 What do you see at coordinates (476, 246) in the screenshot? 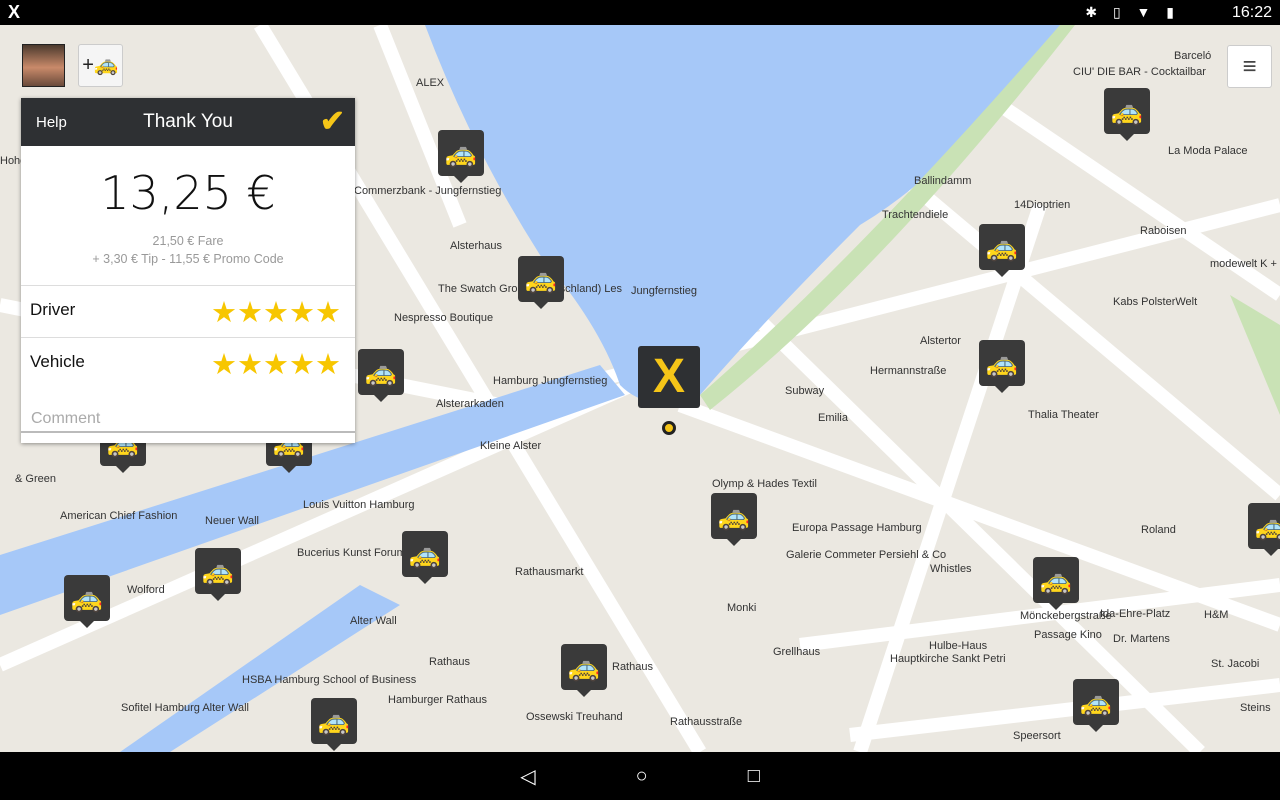
I see `map-label: Alsterhaus` at bounding box center [476, 246].